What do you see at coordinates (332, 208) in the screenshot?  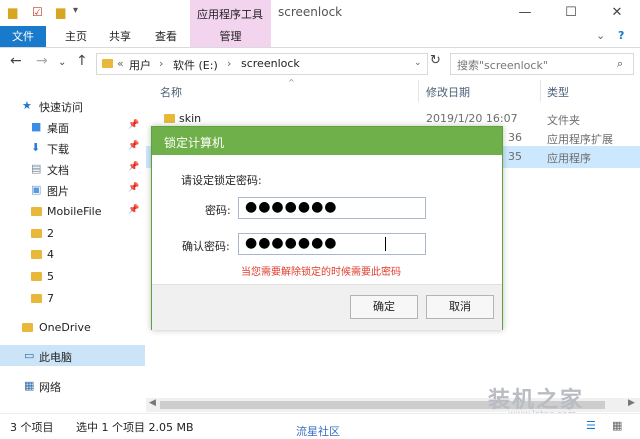 I see `password-field: ●●●●●●●` at bounding box center [332, 208].